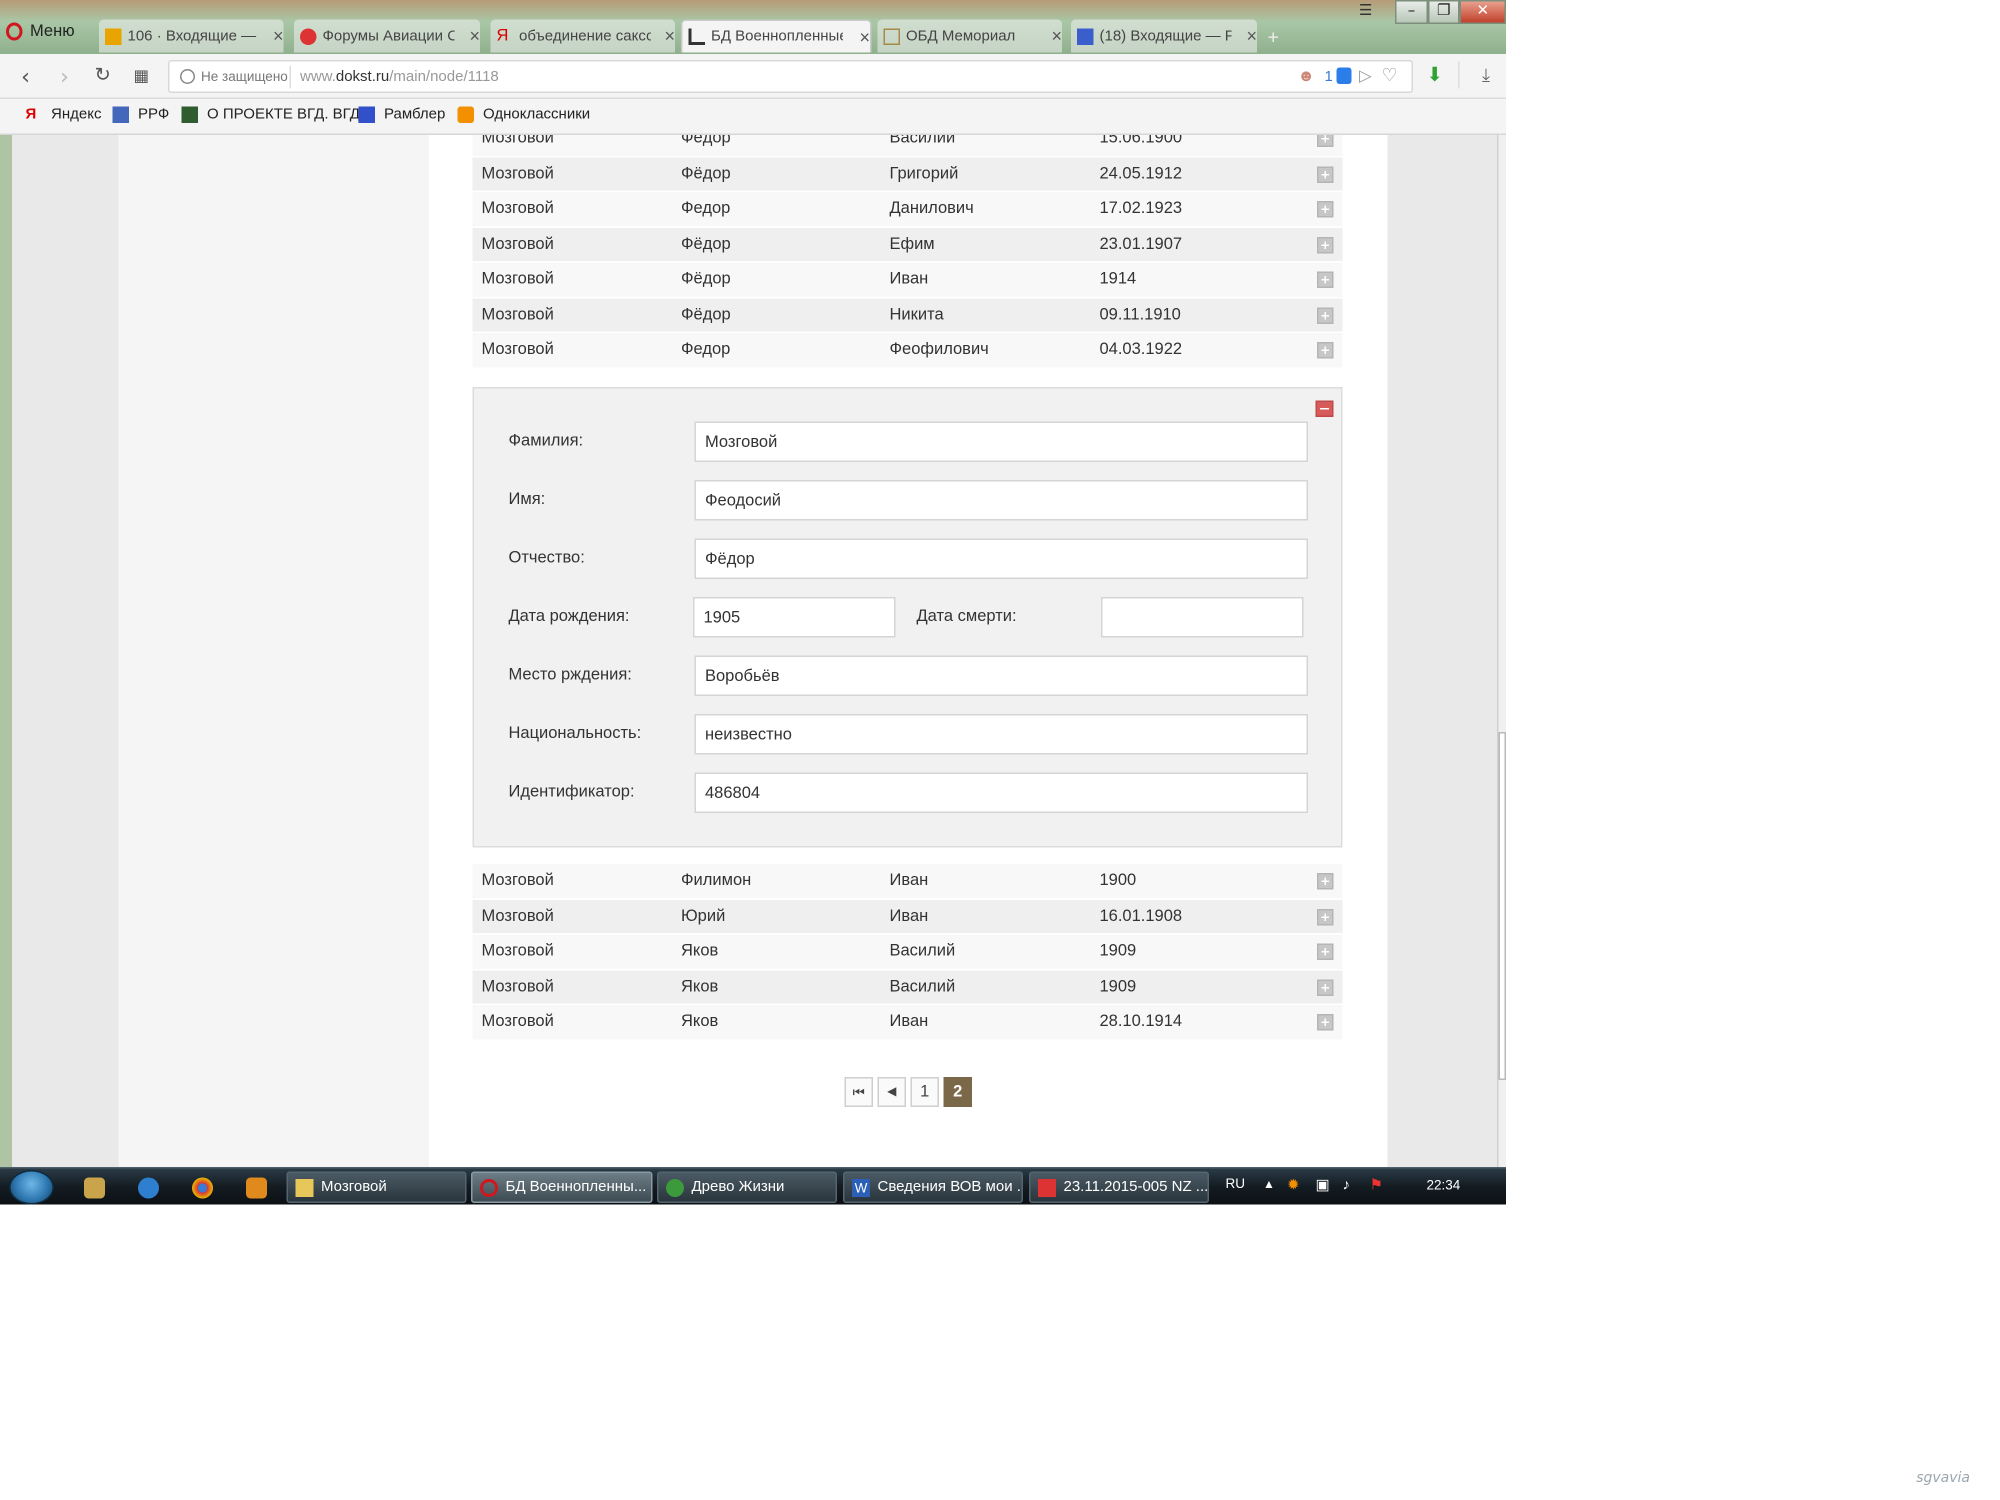  What do you see at coordinates (907, 315) in the screenshot?
I see `table-row: Мозговой Фёдор Никита 09.11.1910` at bounding box center [907, 315].